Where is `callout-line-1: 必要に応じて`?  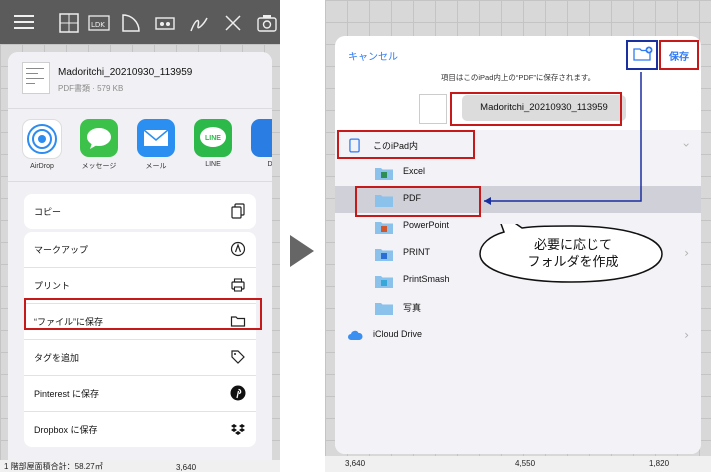
callout-line-1: 必要に応じて is located at coordinates (572, 244).